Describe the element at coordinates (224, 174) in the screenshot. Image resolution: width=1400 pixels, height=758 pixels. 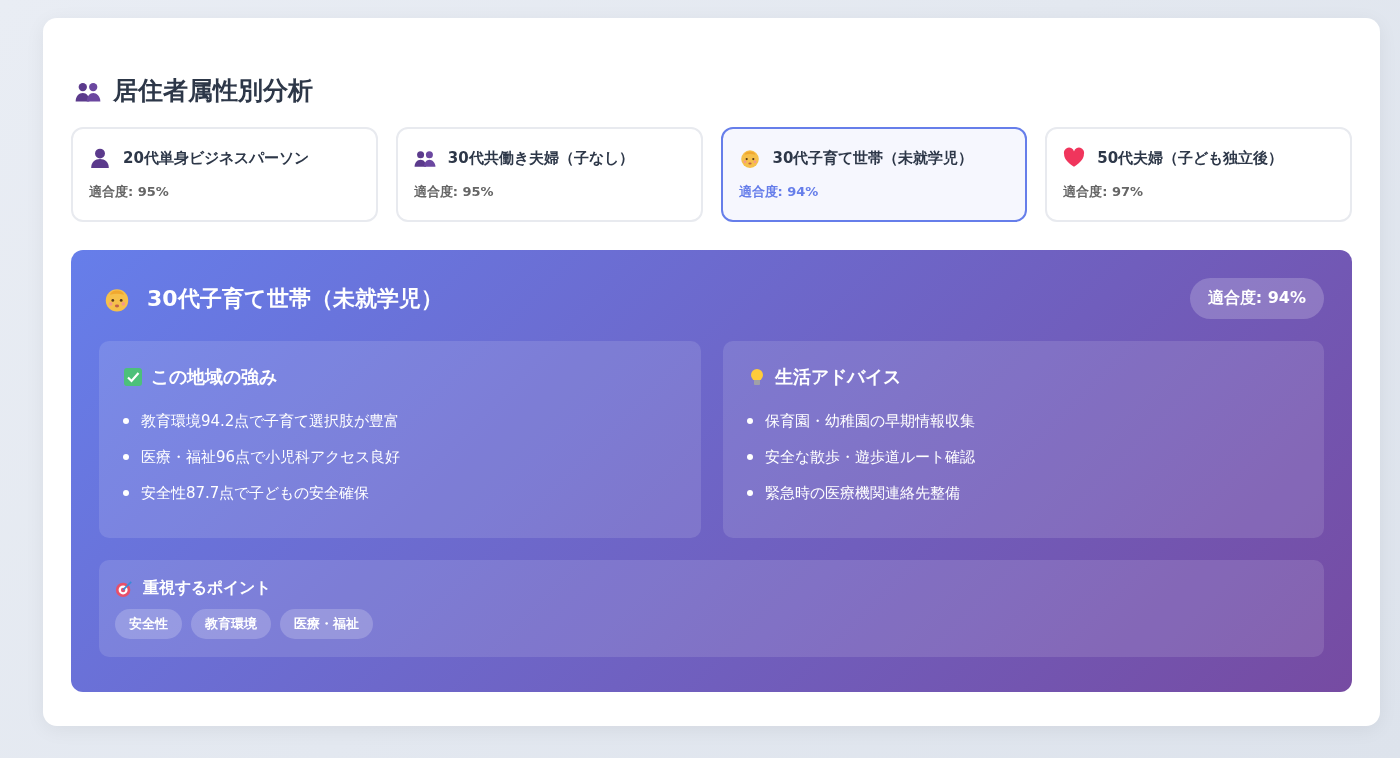
I see `profile-tab: 20代単身ビジネスパーソン 適合度: 95%` at that location.